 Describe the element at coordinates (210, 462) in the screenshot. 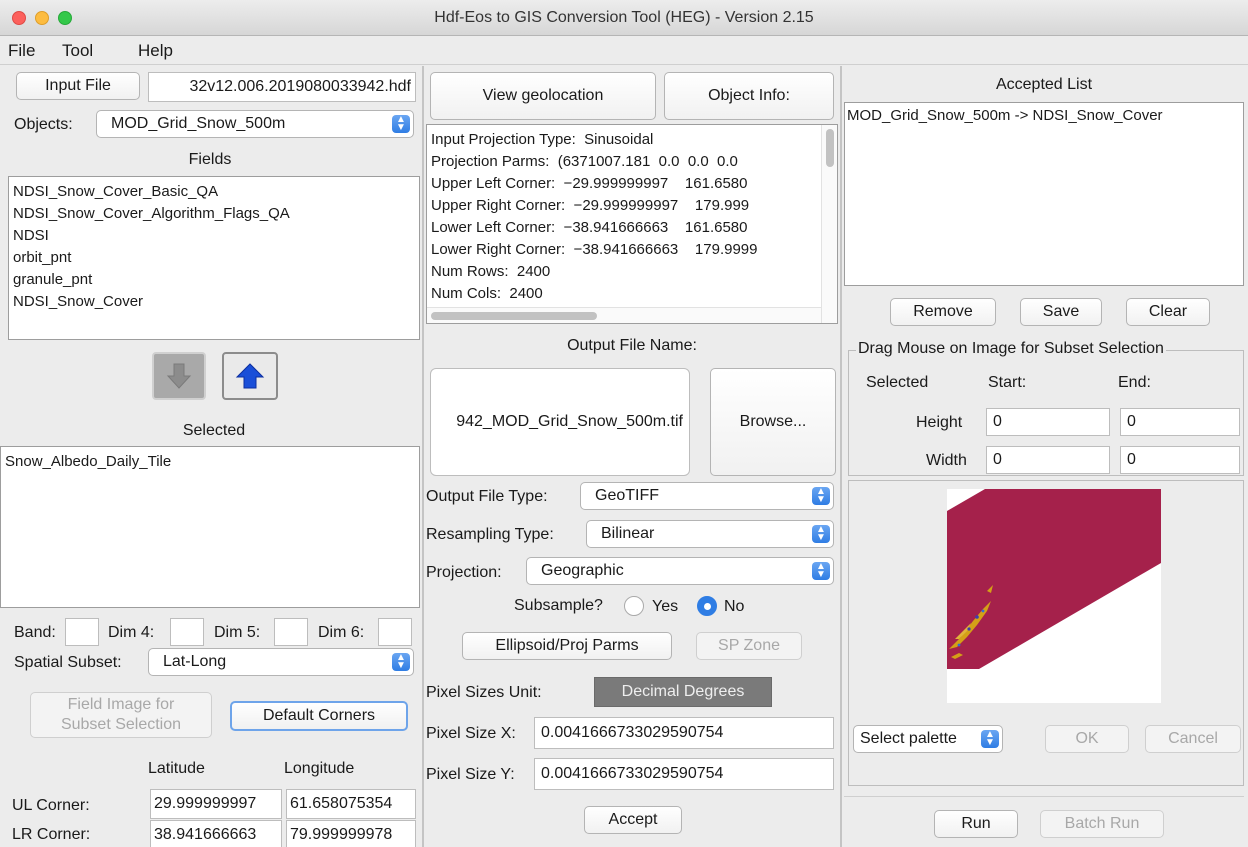

I see `list-item: Snow_Albedo_Daily_Tile` at that location.